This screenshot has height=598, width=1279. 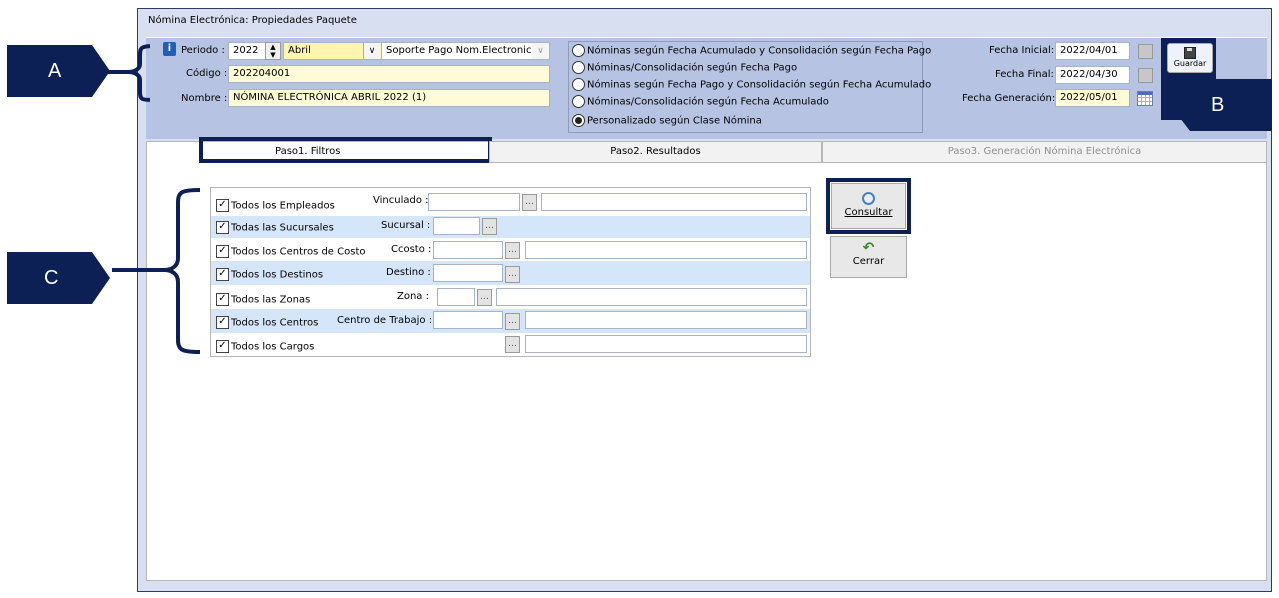 What do you see at coordinates (169, 49) in the screenshot?
I see `info-icon: i` at bounding box center [169, 49].